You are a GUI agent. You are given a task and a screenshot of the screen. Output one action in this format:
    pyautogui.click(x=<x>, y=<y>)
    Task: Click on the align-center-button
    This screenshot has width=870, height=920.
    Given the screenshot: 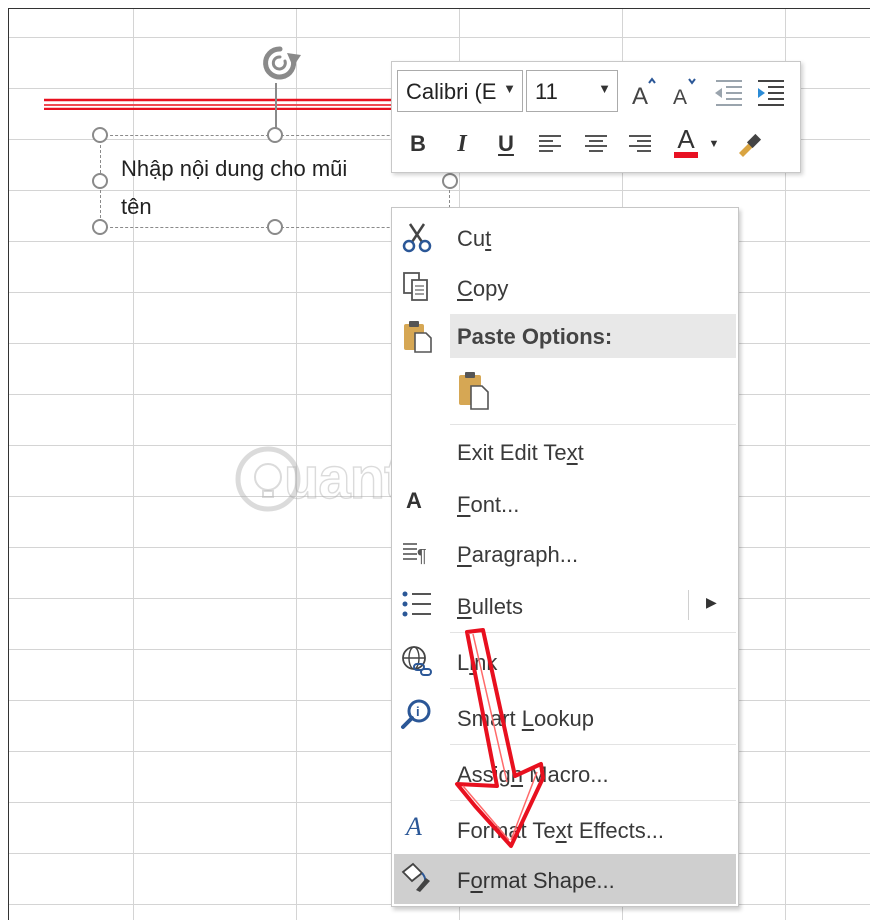 What is the action you would take?
    pyautogui.click(x=596, y=144)
    